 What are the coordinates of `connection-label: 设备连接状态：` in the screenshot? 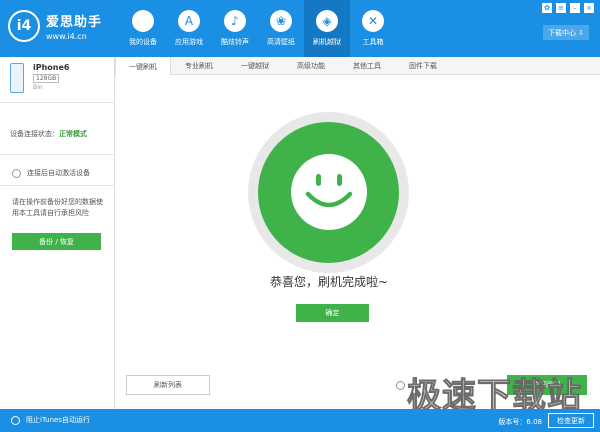 It's located at (34, 134).